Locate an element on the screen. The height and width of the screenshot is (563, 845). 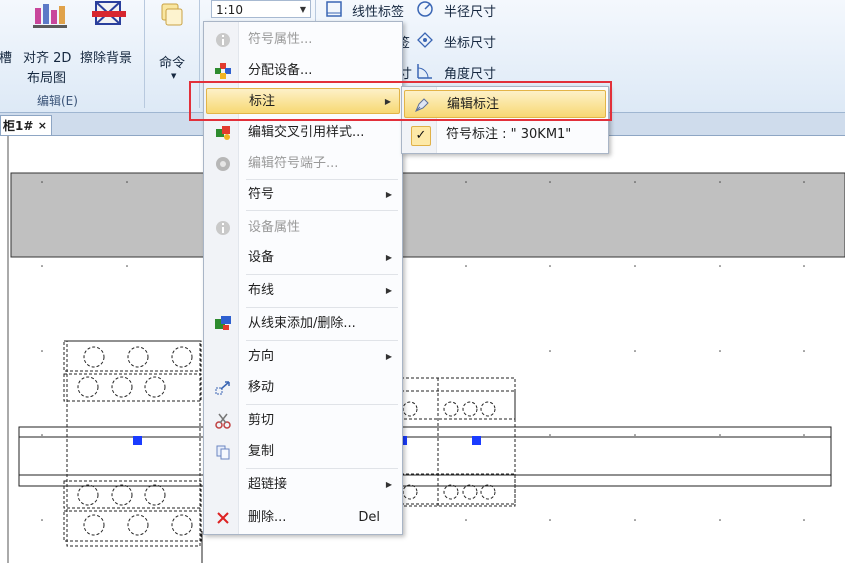
coordinate-dimension-icon is located at coordinates (425, 40).